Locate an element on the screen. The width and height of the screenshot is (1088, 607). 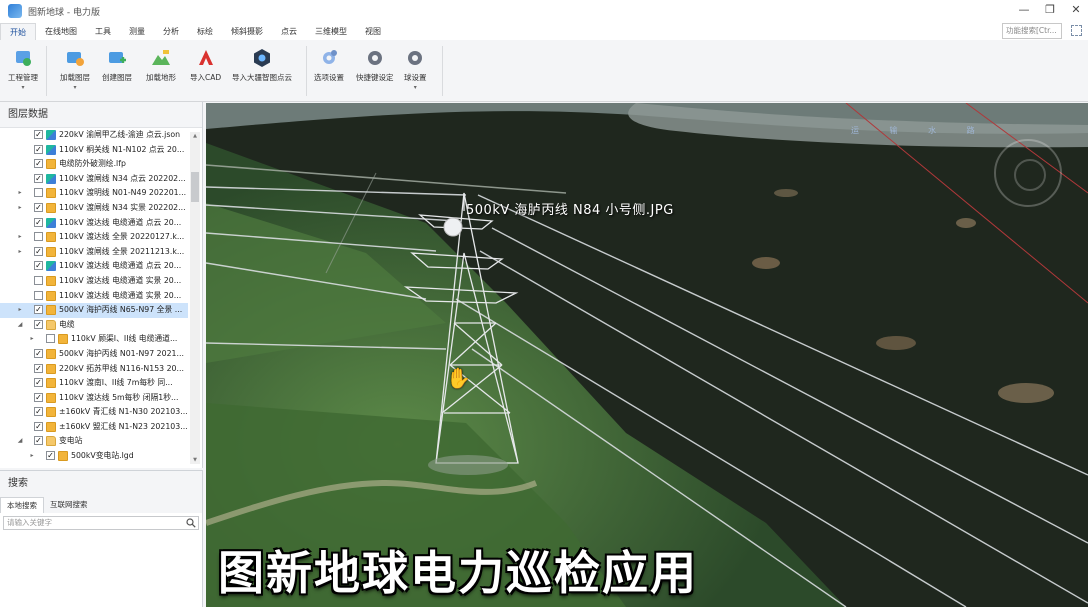
navigation-compass-icon is located at coordinates (1028, 173).